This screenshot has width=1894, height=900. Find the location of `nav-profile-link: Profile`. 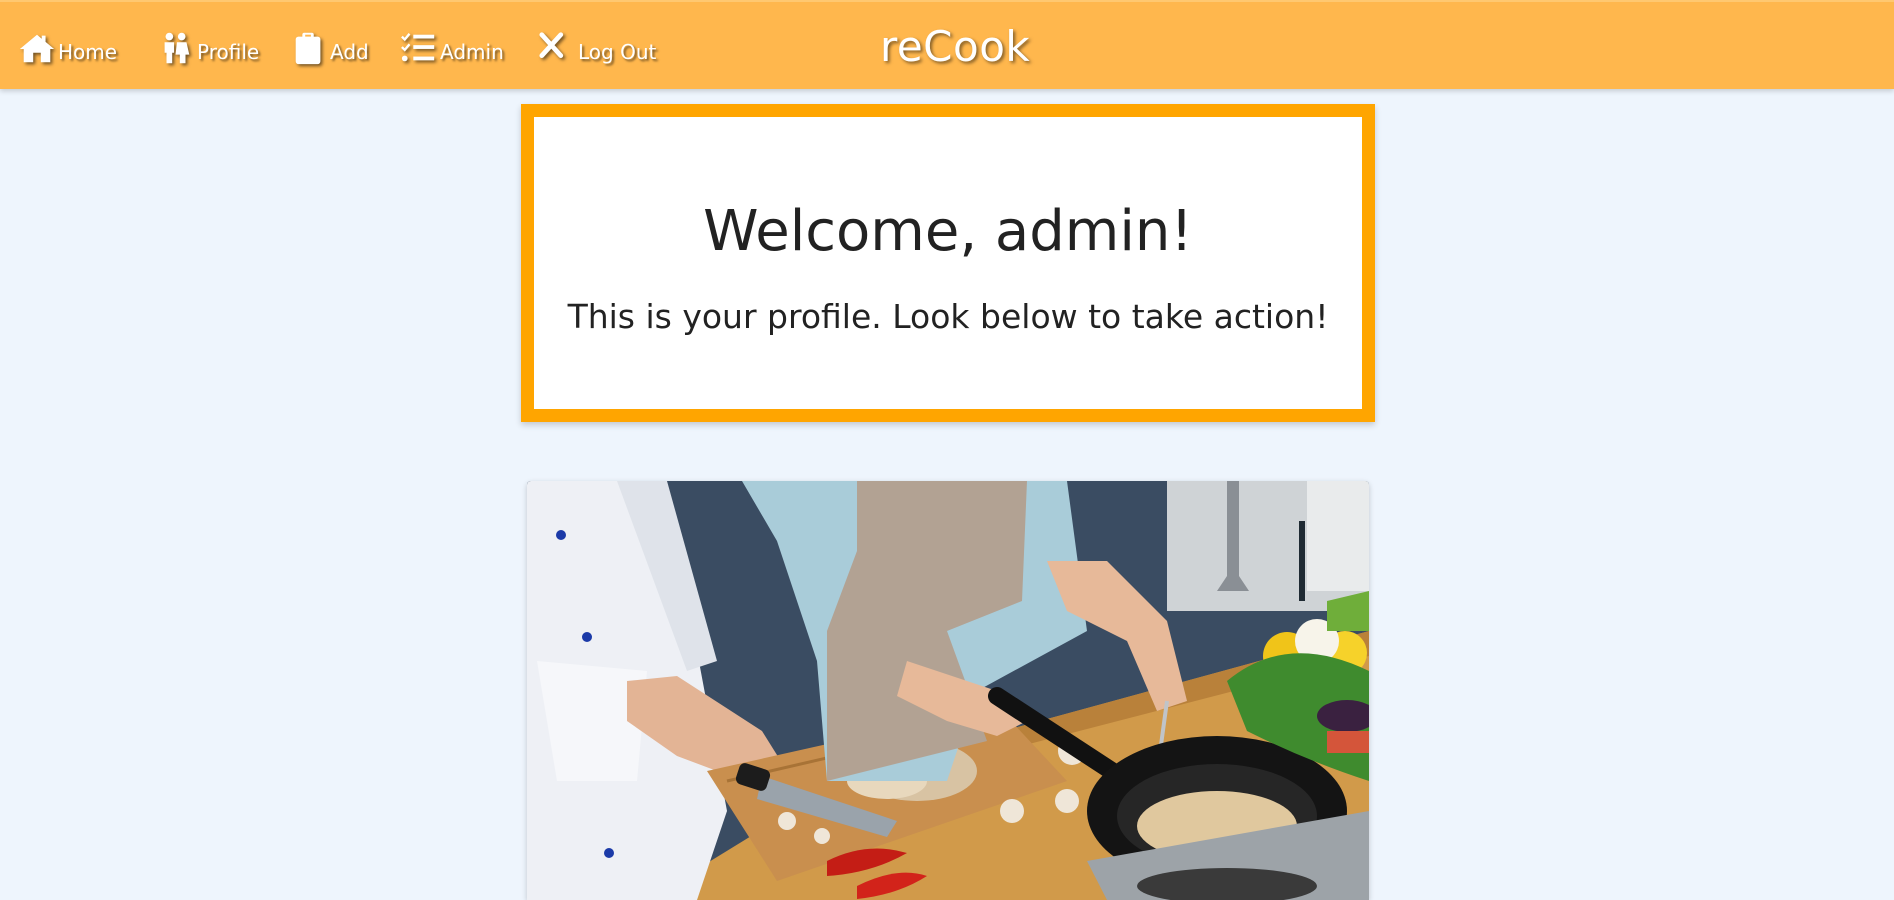

nav-profile-link: Profile is located at coordinates (208, 48).